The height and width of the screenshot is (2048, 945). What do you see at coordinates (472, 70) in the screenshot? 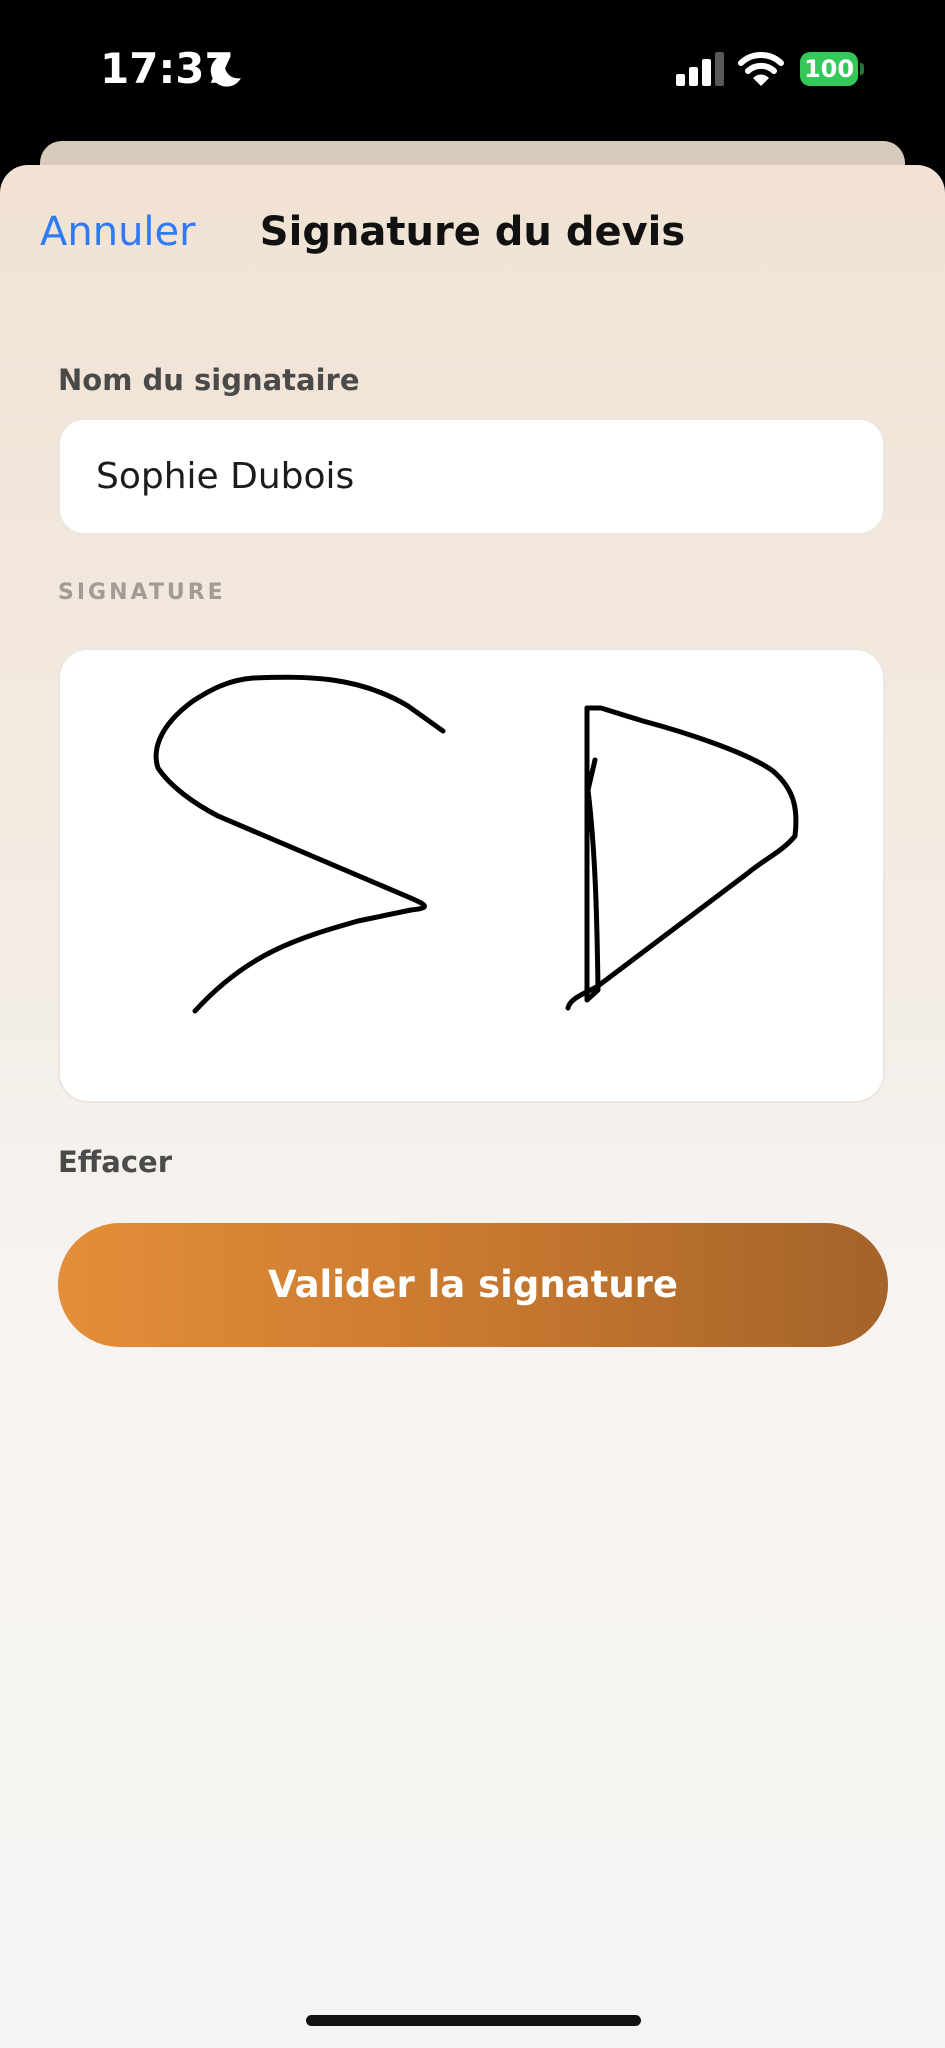
I see `status-bar: 17:37 100` at bounding box center [472, 70].